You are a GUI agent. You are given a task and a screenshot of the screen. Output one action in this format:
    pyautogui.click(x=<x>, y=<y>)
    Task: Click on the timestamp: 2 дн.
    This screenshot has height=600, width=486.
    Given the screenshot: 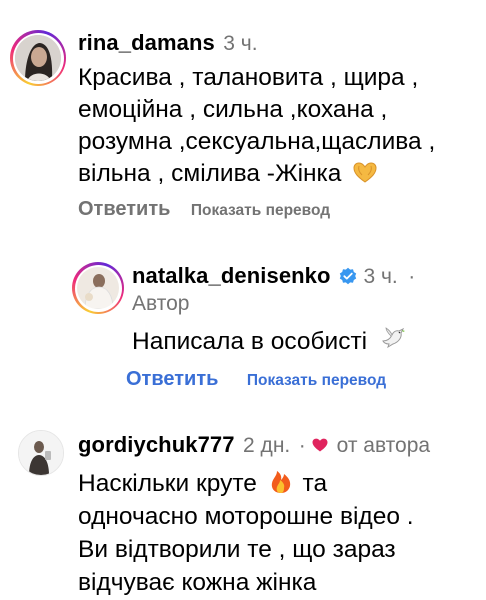 What is the action you would take?
    pyautogui.click(x=267, y=445)
    